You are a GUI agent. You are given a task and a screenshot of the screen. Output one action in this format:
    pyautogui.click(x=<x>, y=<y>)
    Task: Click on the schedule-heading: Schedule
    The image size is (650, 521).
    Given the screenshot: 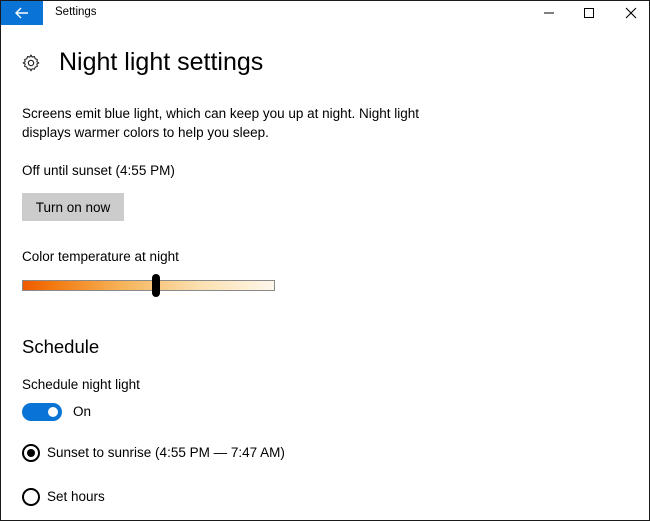 What is the action you would take?
    pyautogui.click(x=61, y=346)
    